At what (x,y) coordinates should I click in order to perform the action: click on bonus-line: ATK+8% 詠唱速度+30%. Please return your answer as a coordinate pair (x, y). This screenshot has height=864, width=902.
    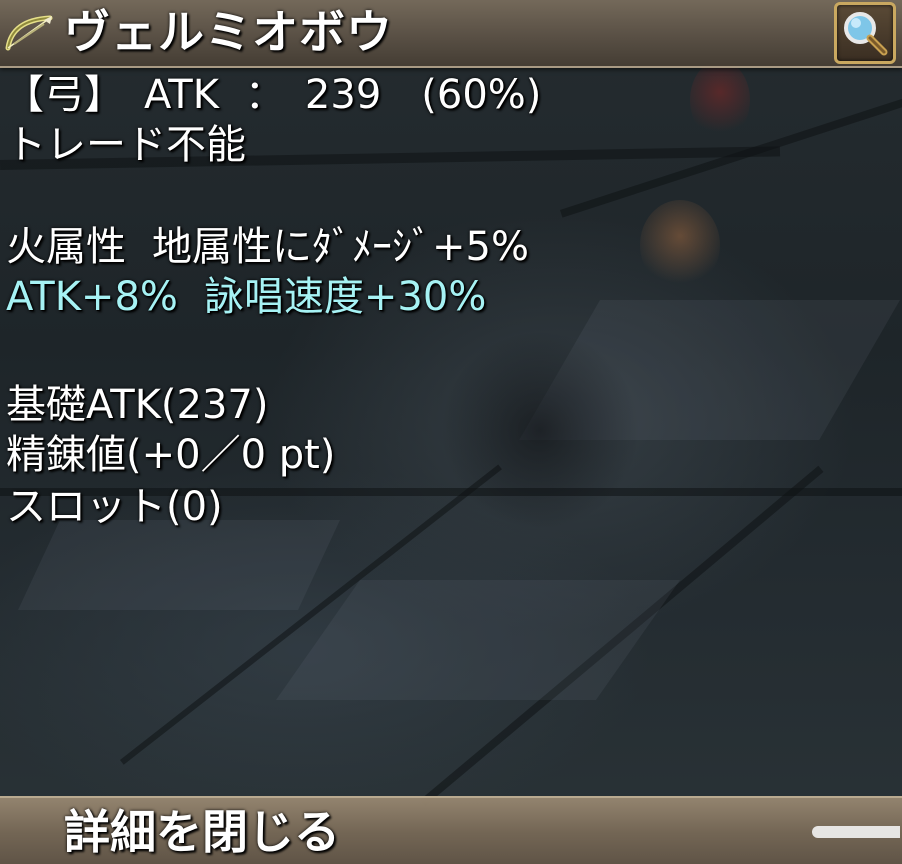
    Looking at the image, I should click on (246, 297).